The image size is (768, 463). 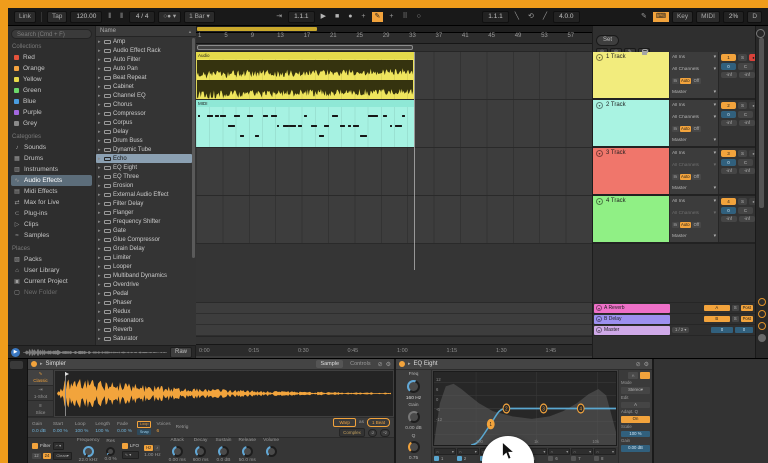 What do you see at coordinates (645, 375) in the screenshot?
I see `analyze-toggle` at bounding box center [645, 375].